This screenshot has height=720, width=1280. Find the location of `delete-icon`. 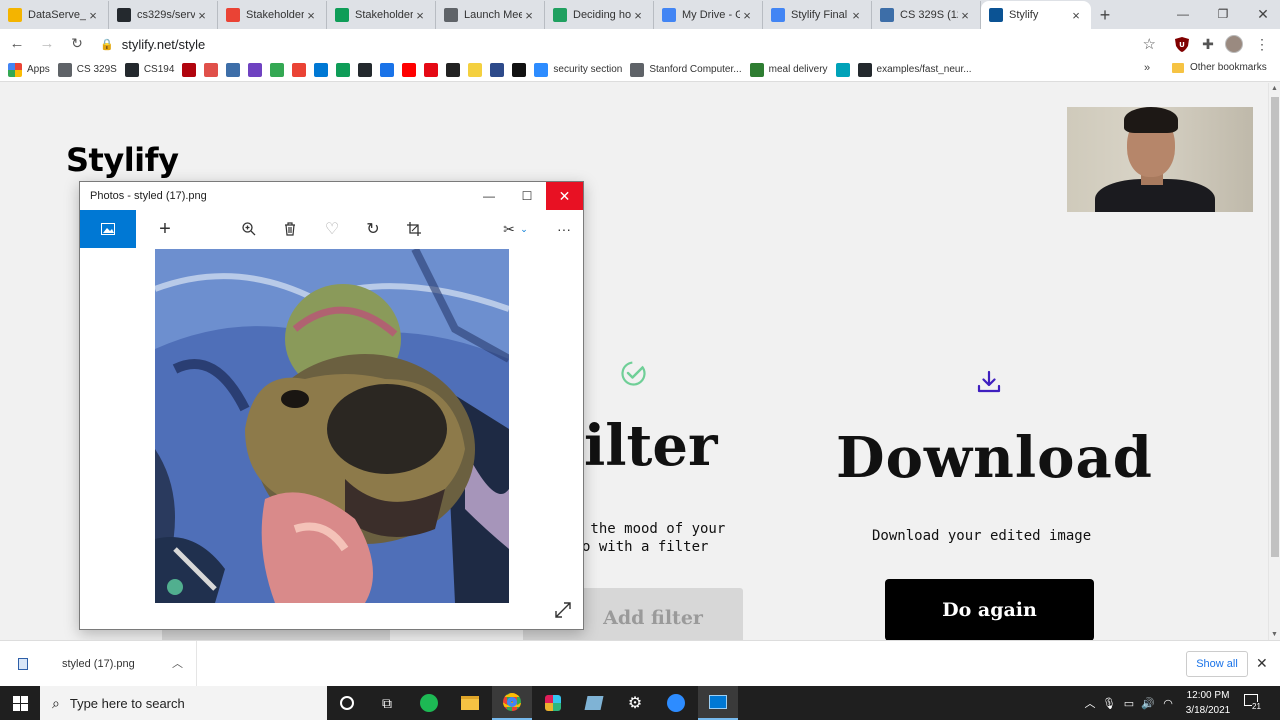

delete-icon is located at coordinates (290, 229).